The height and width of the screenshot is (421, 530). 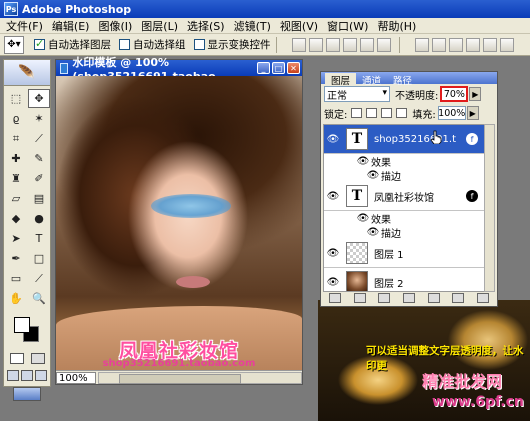 I want to click on foreground-color-swatch, so click(x=22, y=325).